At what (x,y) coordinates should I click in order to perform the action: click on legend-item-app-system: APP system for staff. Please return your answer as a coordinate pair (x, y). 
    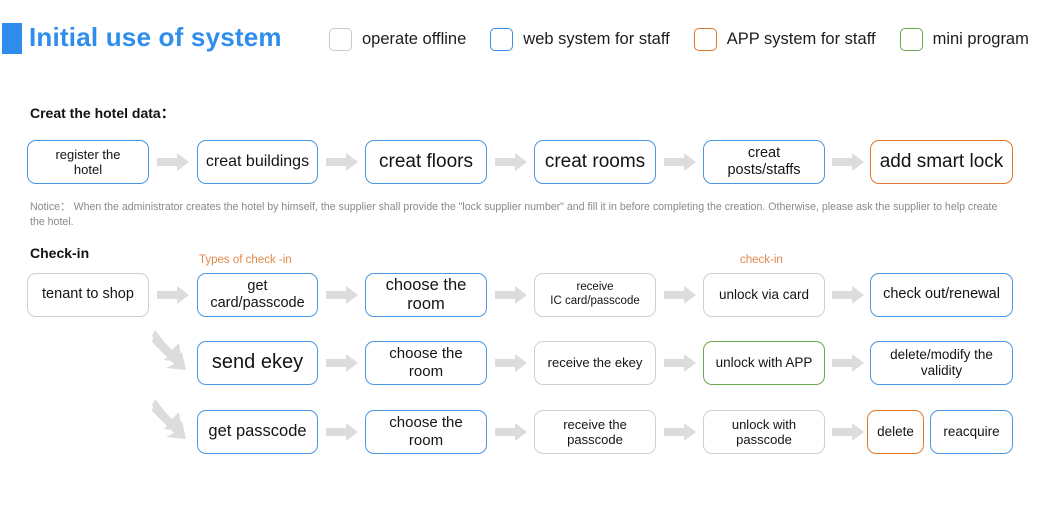
    Looking at the image, I should click on (784, 39).